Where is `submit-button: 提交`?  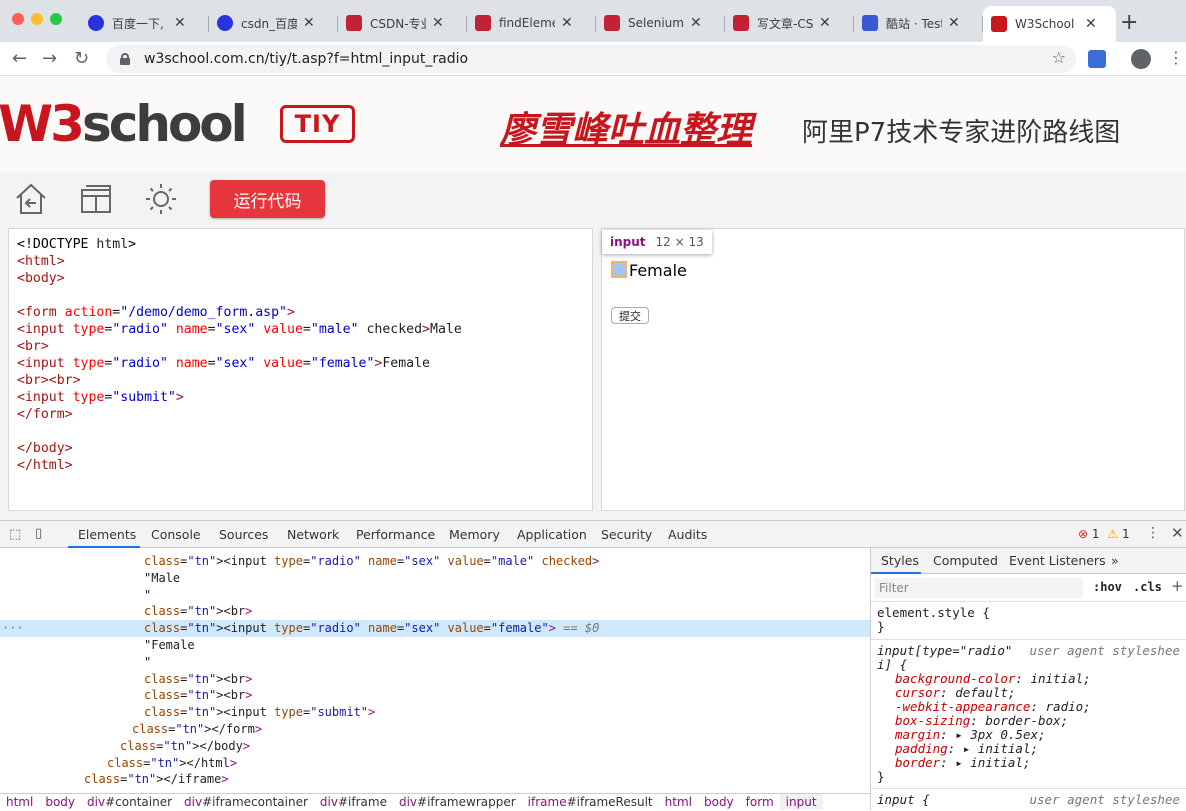 submit-button: 提交 is located at coordinates (630, 315).